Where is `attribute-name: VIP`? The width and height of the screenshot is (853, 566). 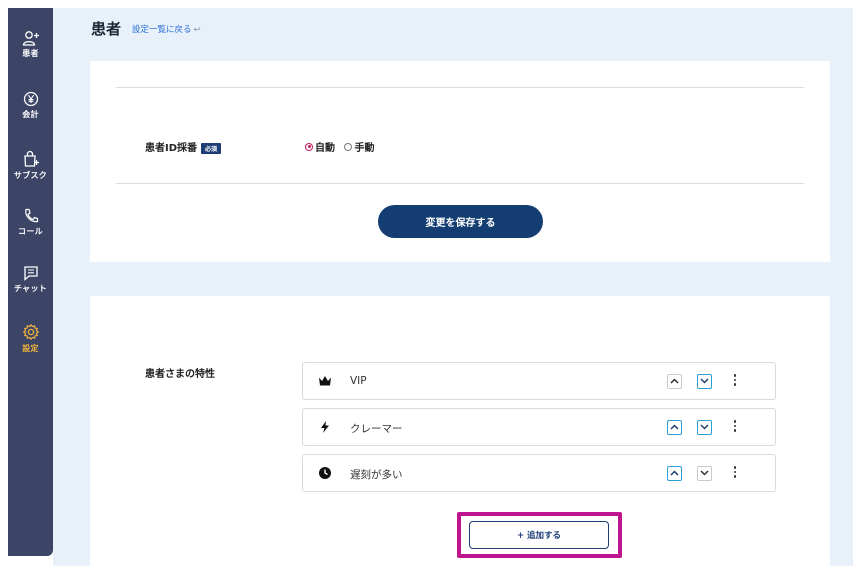
attribute-name: VIP is located at coordinates (358, 381).